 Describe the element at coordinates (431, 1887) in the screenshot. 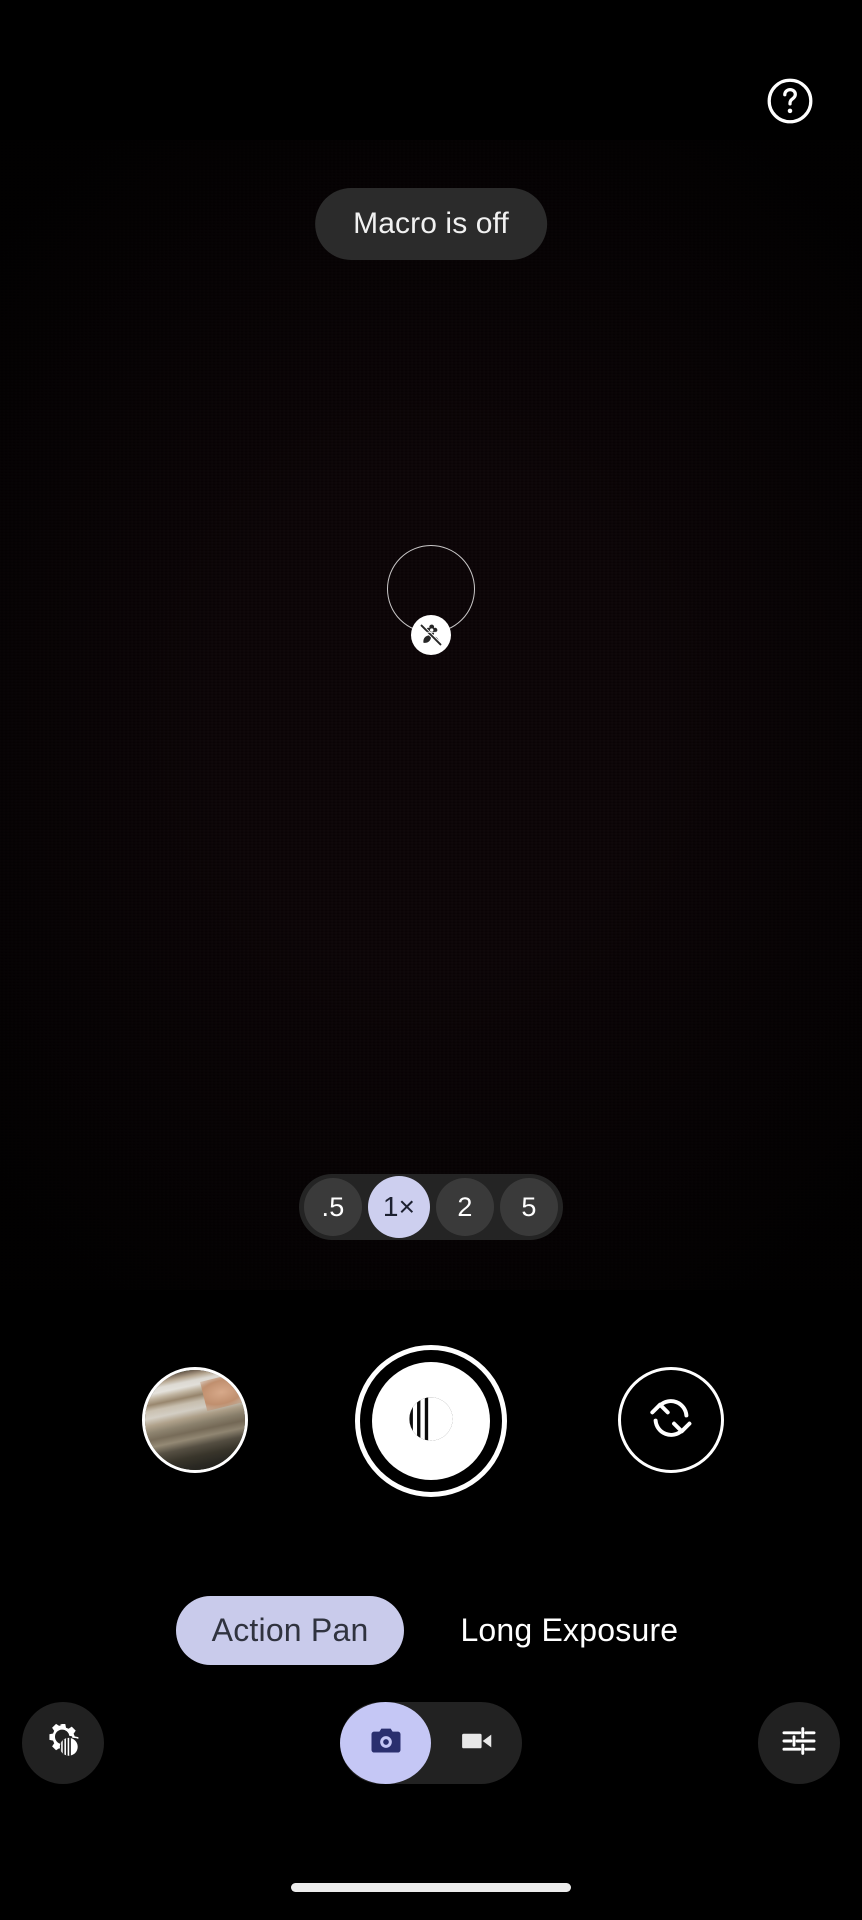

I see `home-indicator` at that location.